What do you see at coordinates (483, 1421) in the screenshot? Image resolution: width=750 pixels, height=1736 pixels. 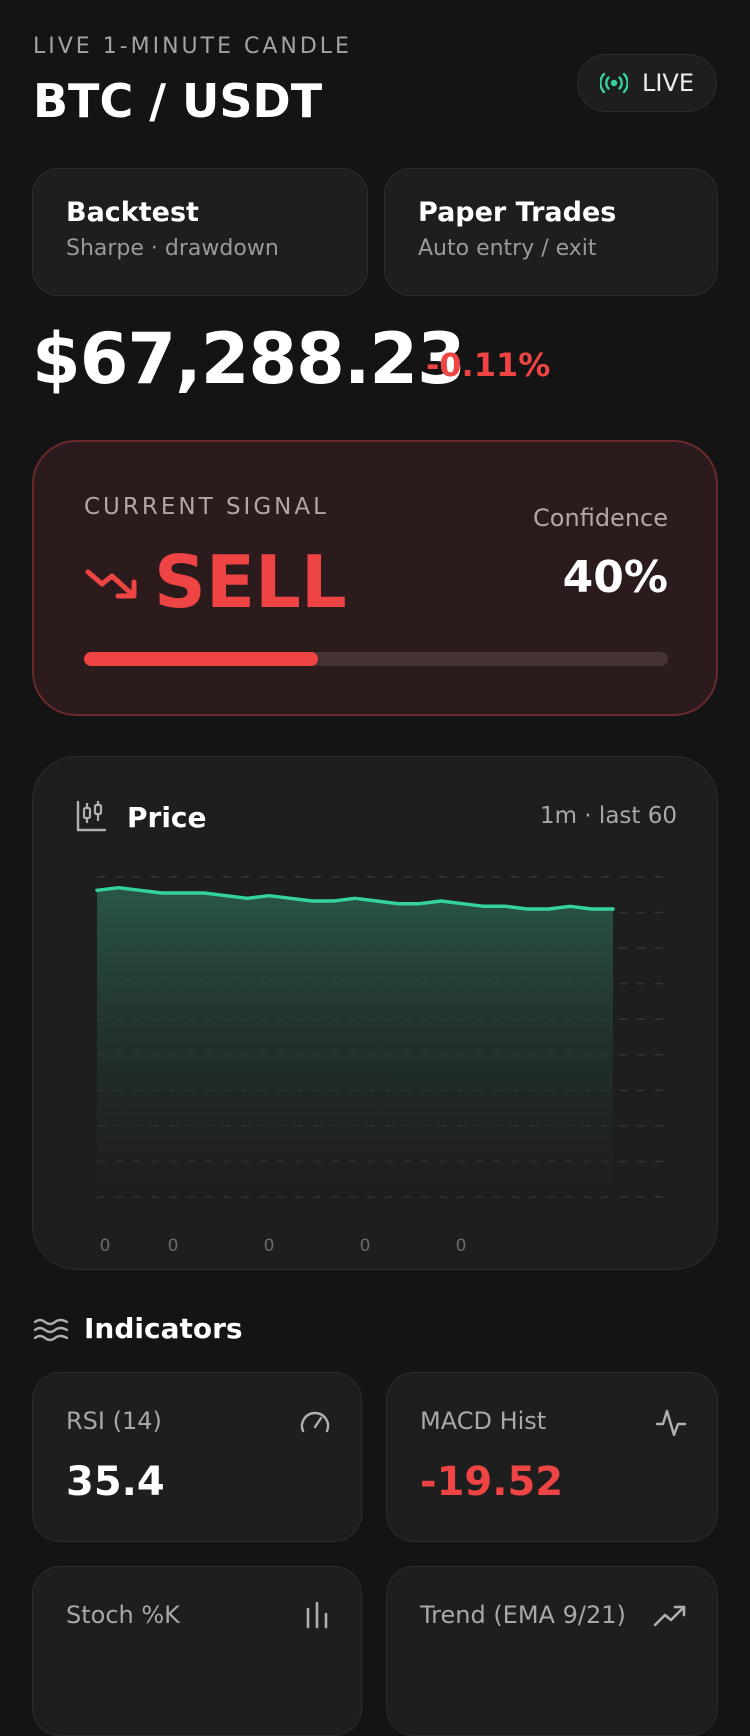 I see `indicator-label: MACD Hist` at bounding box center [483, 1421].